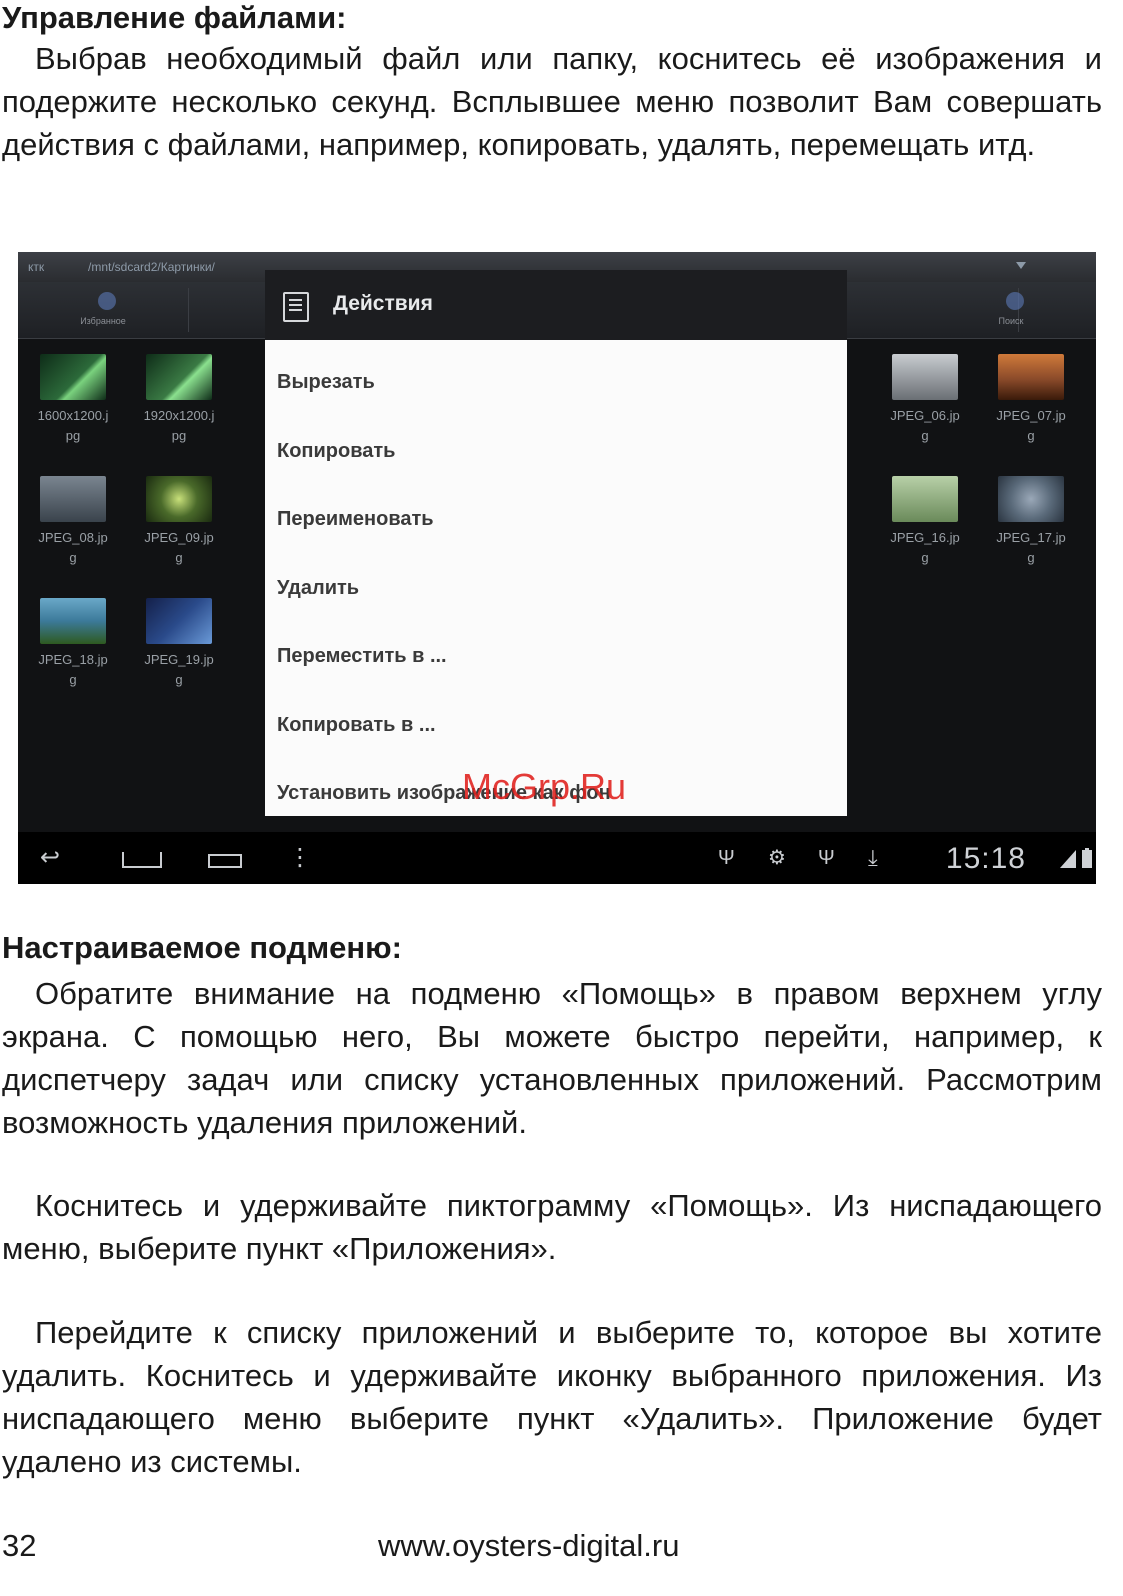  I want to click on file-item: JPEG_16.jp g, so click(925, 514).